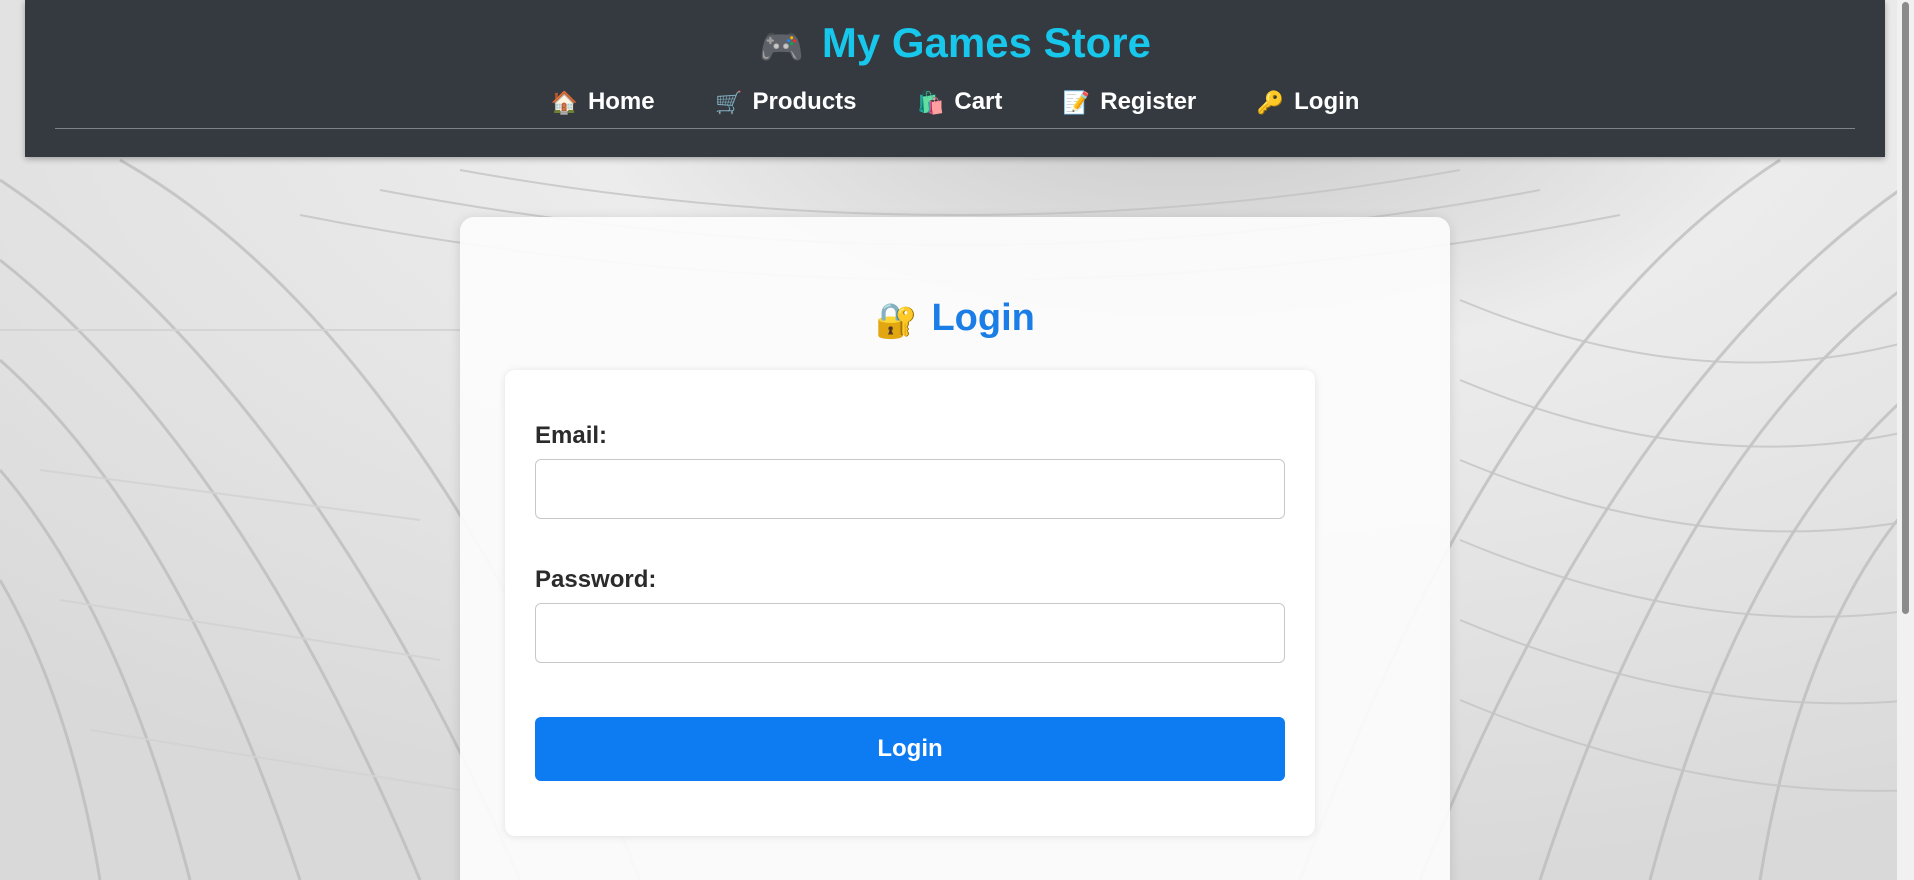 This screenshot has height=880, width=1914. Describe the element at coordinates (910, 749) in the screenshot. I see `login-button: Login` at that location.